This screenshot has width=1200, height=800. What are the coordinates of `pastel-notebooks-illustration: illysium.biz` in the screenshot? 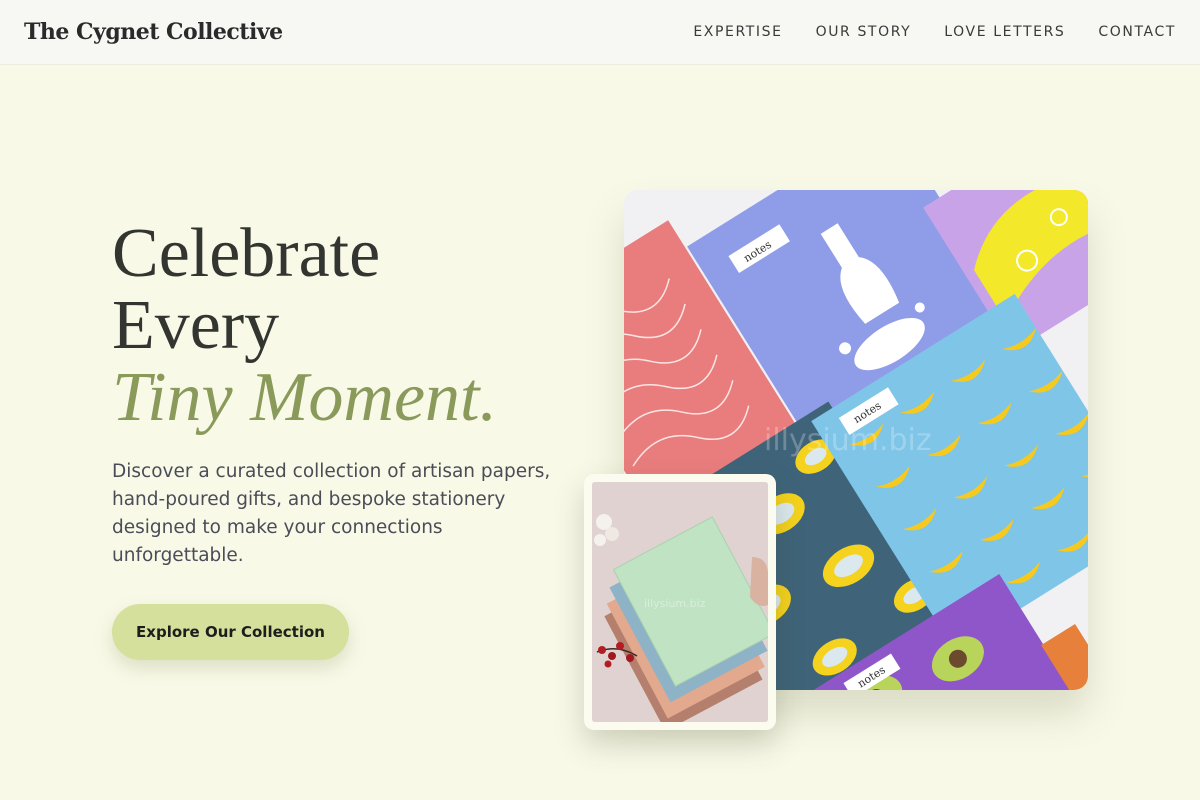 It's located at (680, 602).